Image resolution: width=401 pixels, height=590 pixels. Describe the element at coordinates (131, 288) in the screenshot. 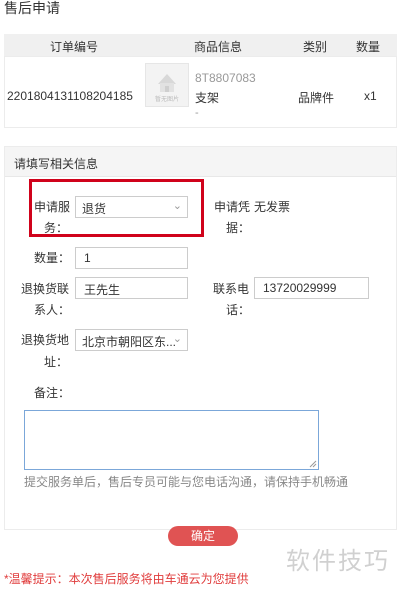

I see `contact-name-field: 王先生` at that location.